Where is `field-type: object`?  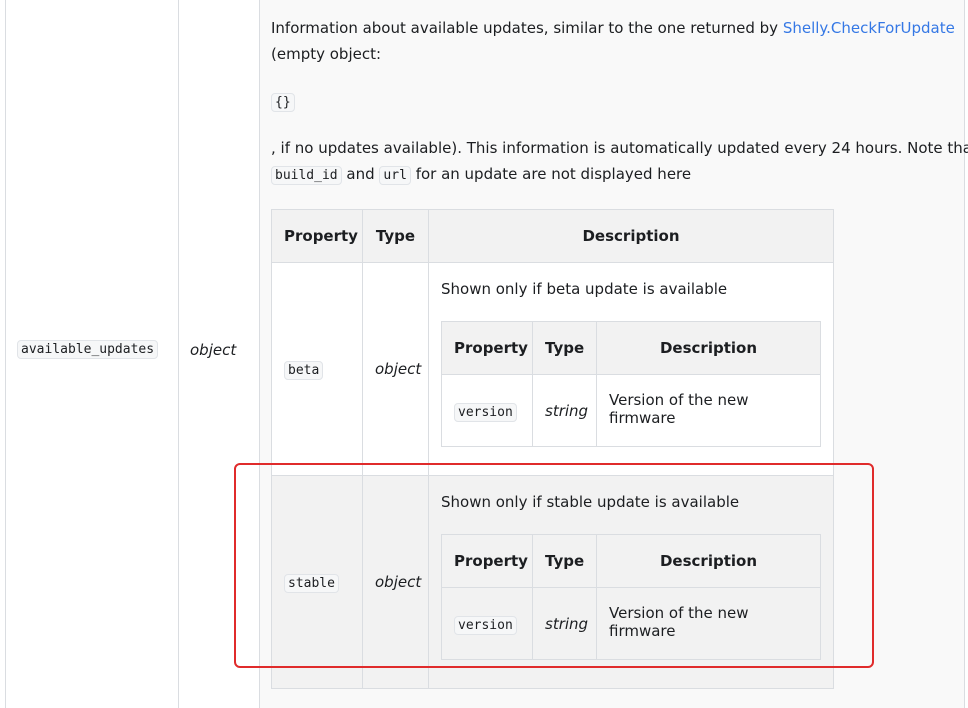
field-type: object is located at coordinates (213, 350).